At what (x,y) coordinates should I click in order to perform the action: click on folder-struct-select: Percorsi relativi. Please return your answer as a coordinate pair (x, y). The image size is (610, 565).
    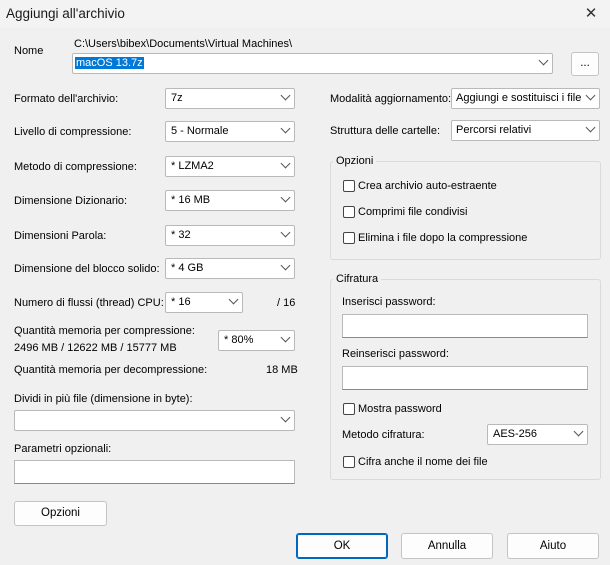
    Looking at the image, I should click on (525, 130).